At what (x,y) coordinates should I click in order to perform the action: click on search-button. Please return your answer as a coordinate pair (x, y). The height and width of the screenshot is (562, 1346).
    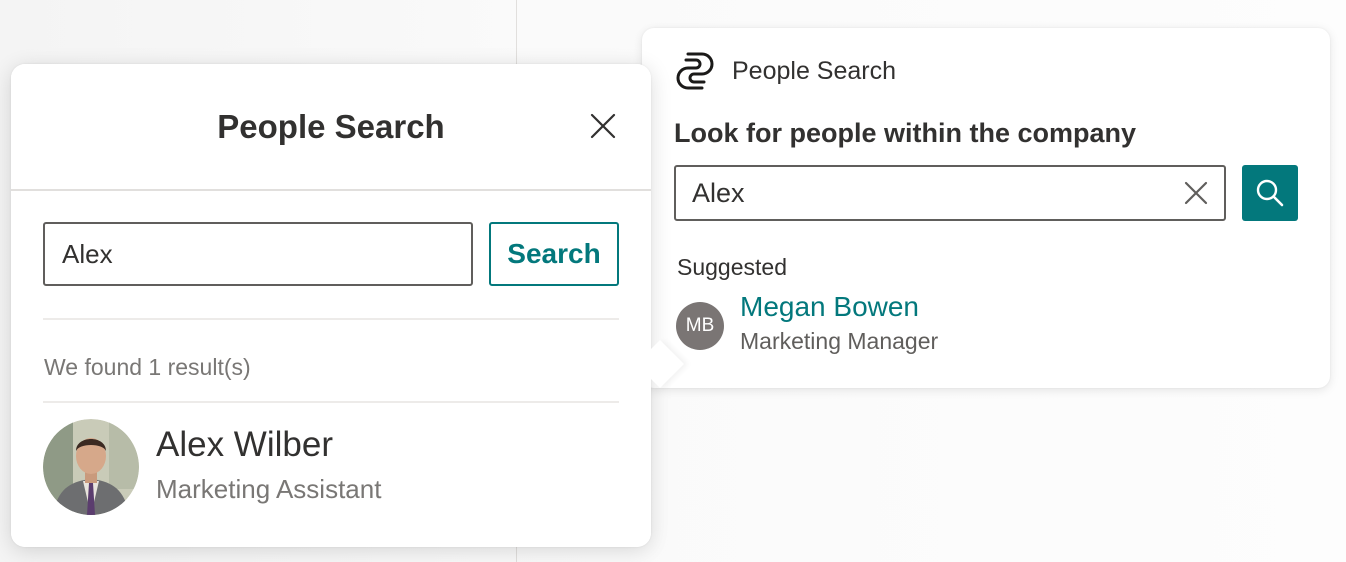
    Looking at the image, I should click on (1270, 193).